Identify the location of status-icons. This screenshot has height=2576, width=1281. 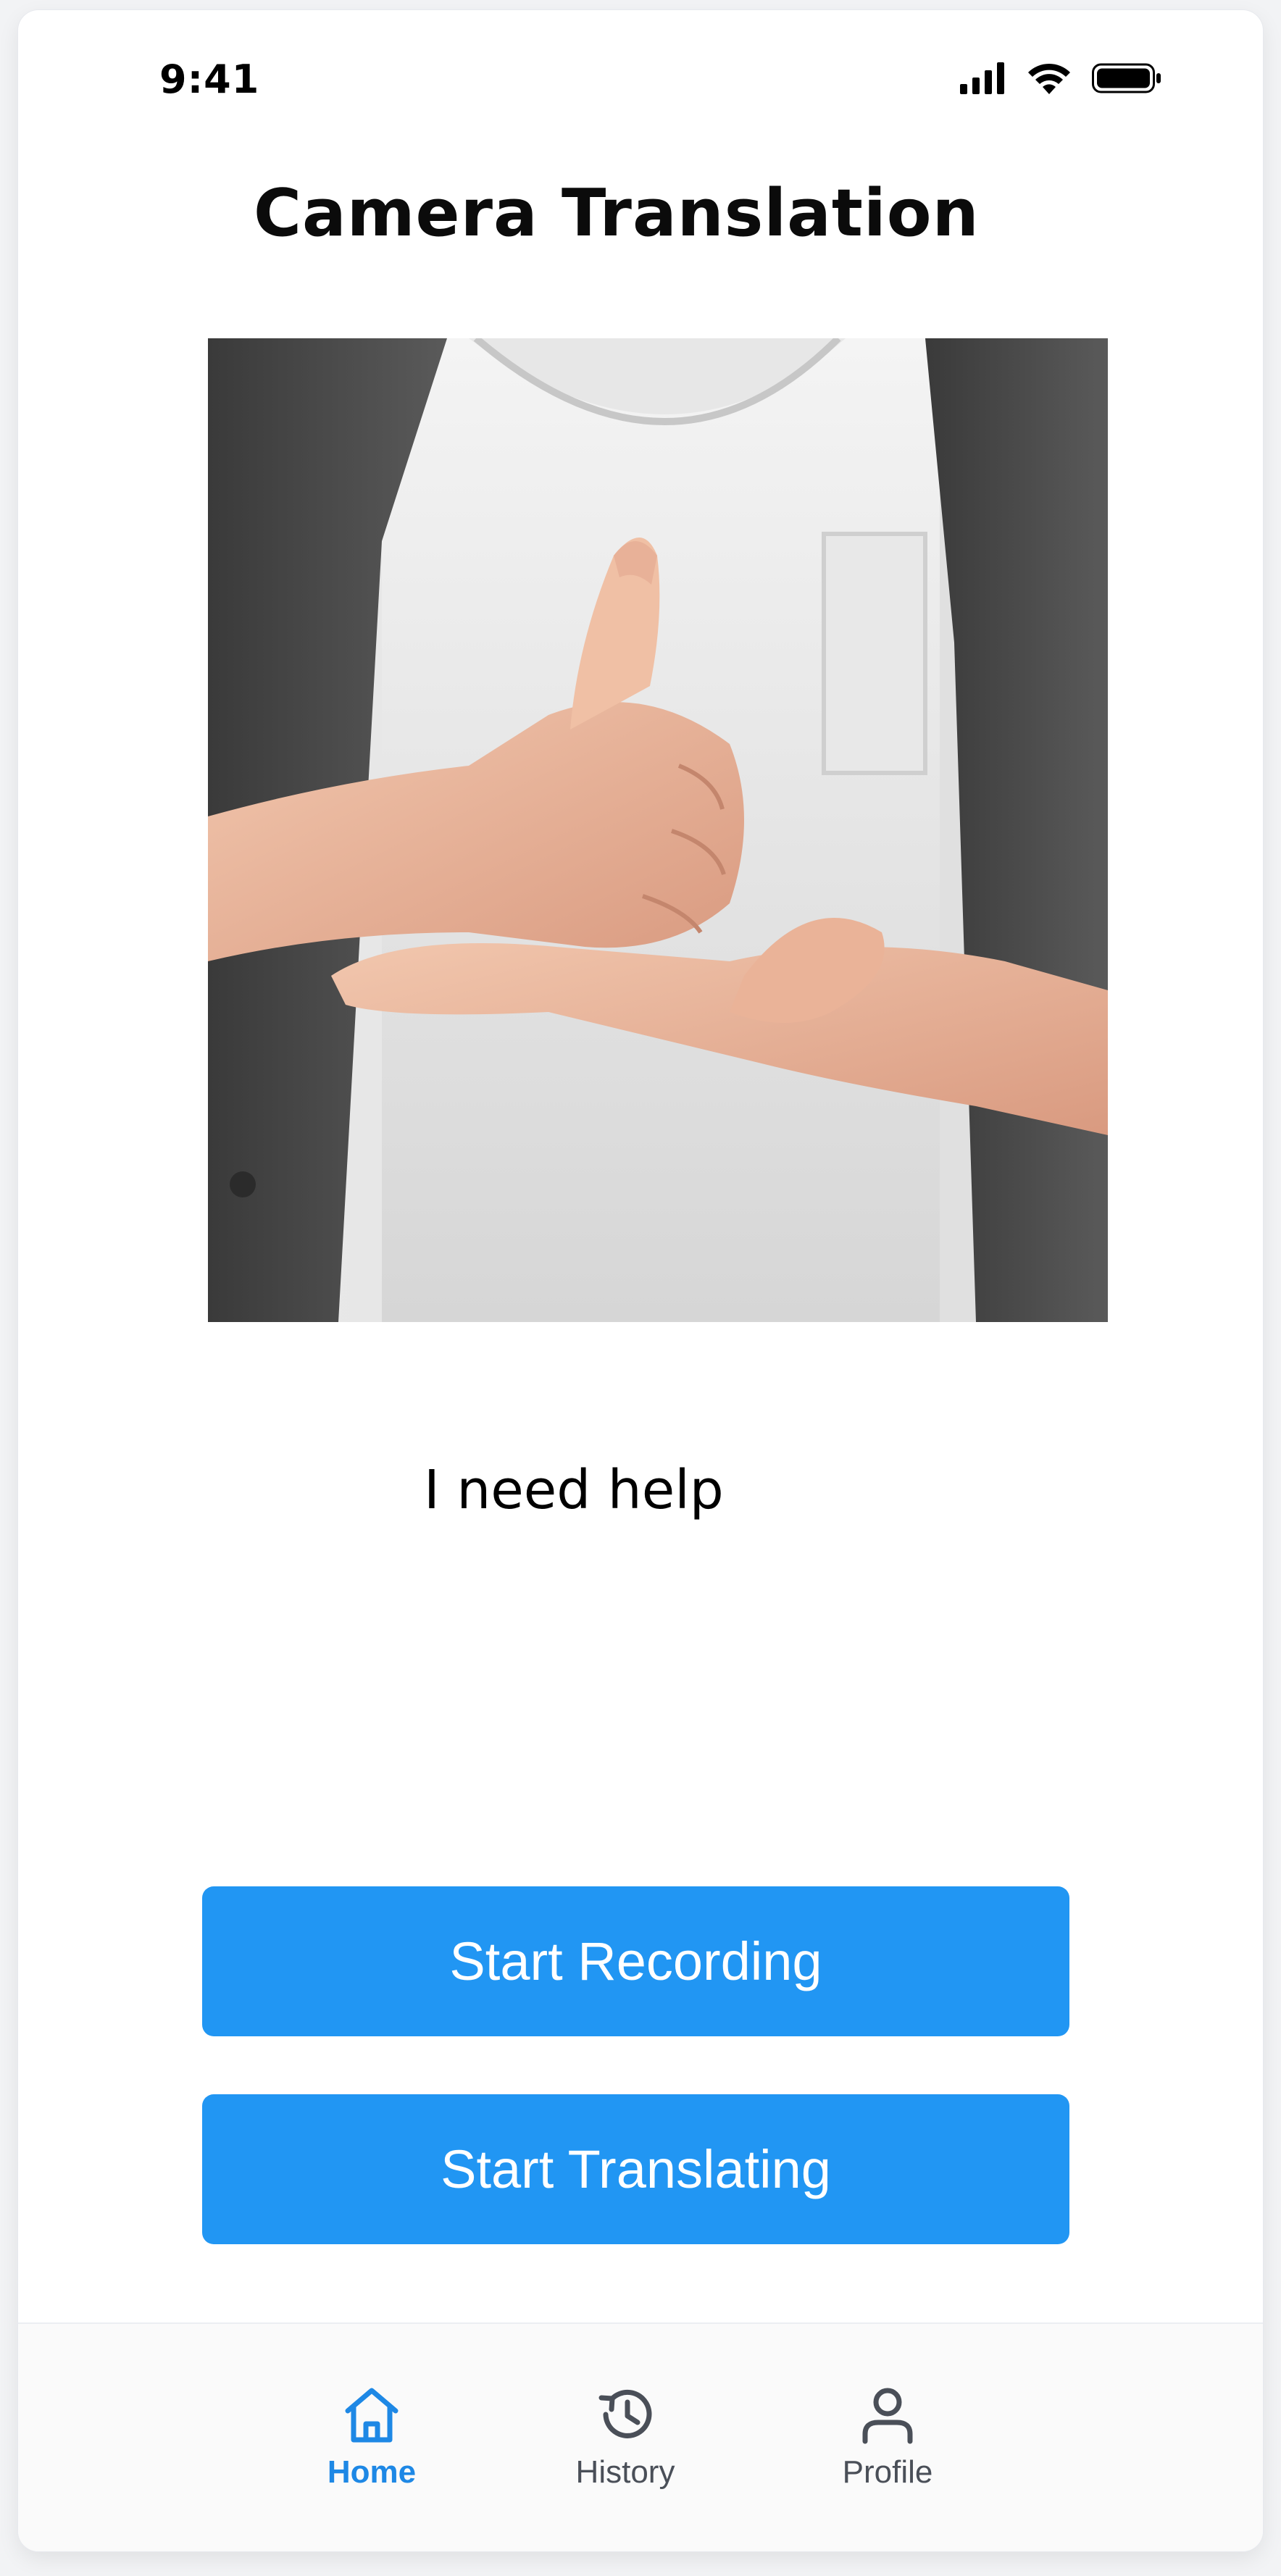
(1060, 78).